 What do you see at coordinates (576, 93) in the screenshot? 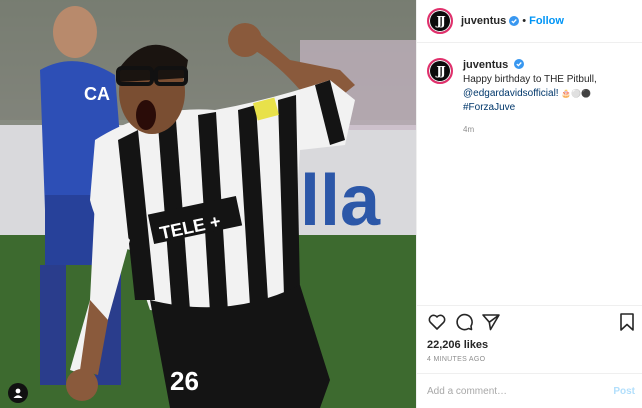
I see `caption-emojis: 🎂⚪⚫` at bounding box center [576, 93].